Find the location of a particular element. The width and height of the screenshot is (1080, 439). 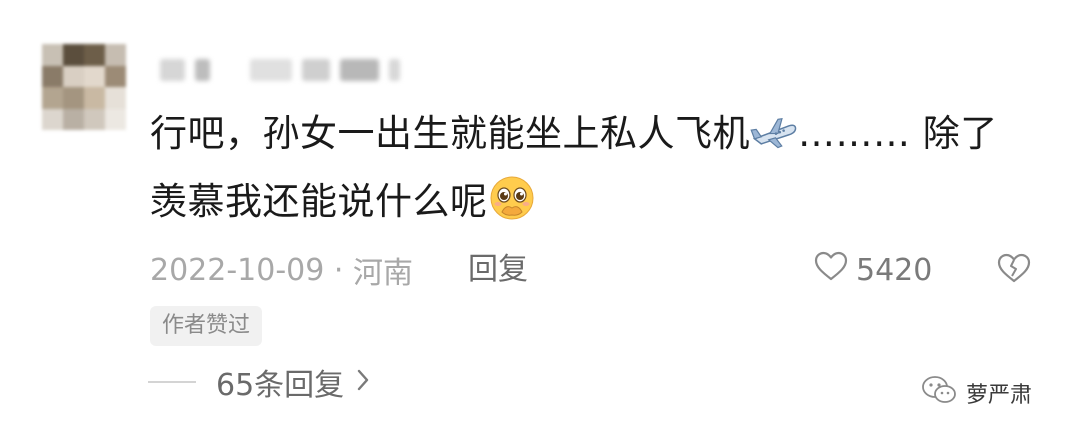

replies-divider is located at coordinates (172, 382).